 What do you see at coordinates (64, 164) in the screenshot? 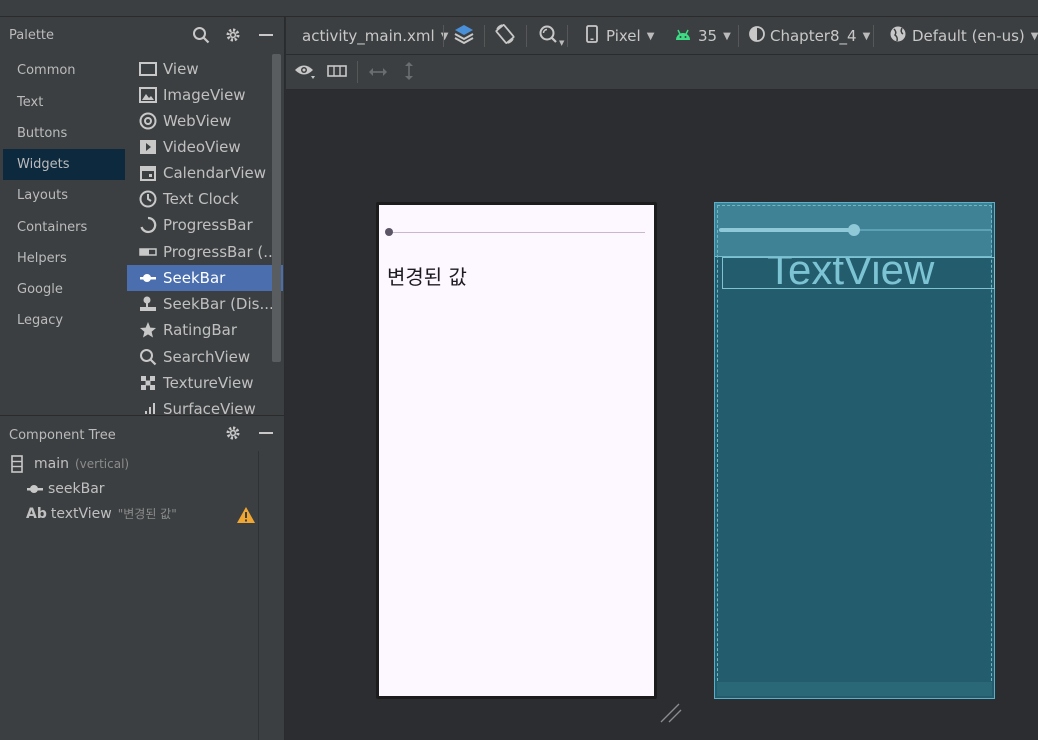
I see `category-widgets: Widgets` at bounding box center [64, 164].